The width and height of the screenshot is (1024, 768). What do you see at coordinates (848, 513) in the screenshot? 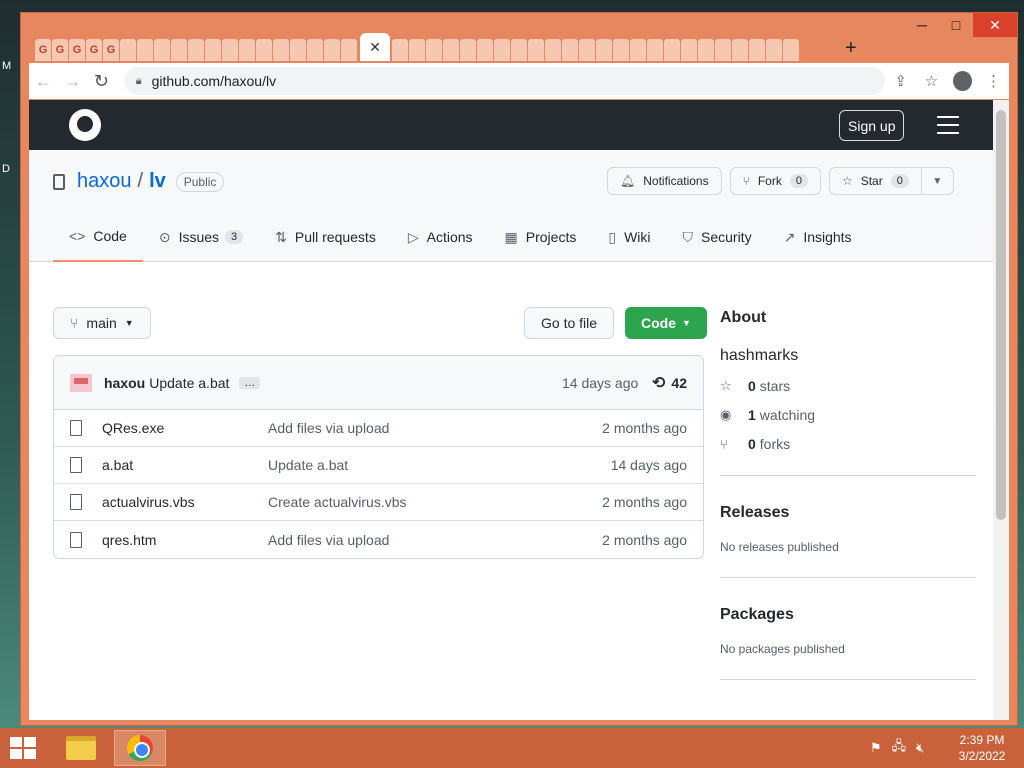
I see `releases-heading: Releases` at bounding box center [848, 513].